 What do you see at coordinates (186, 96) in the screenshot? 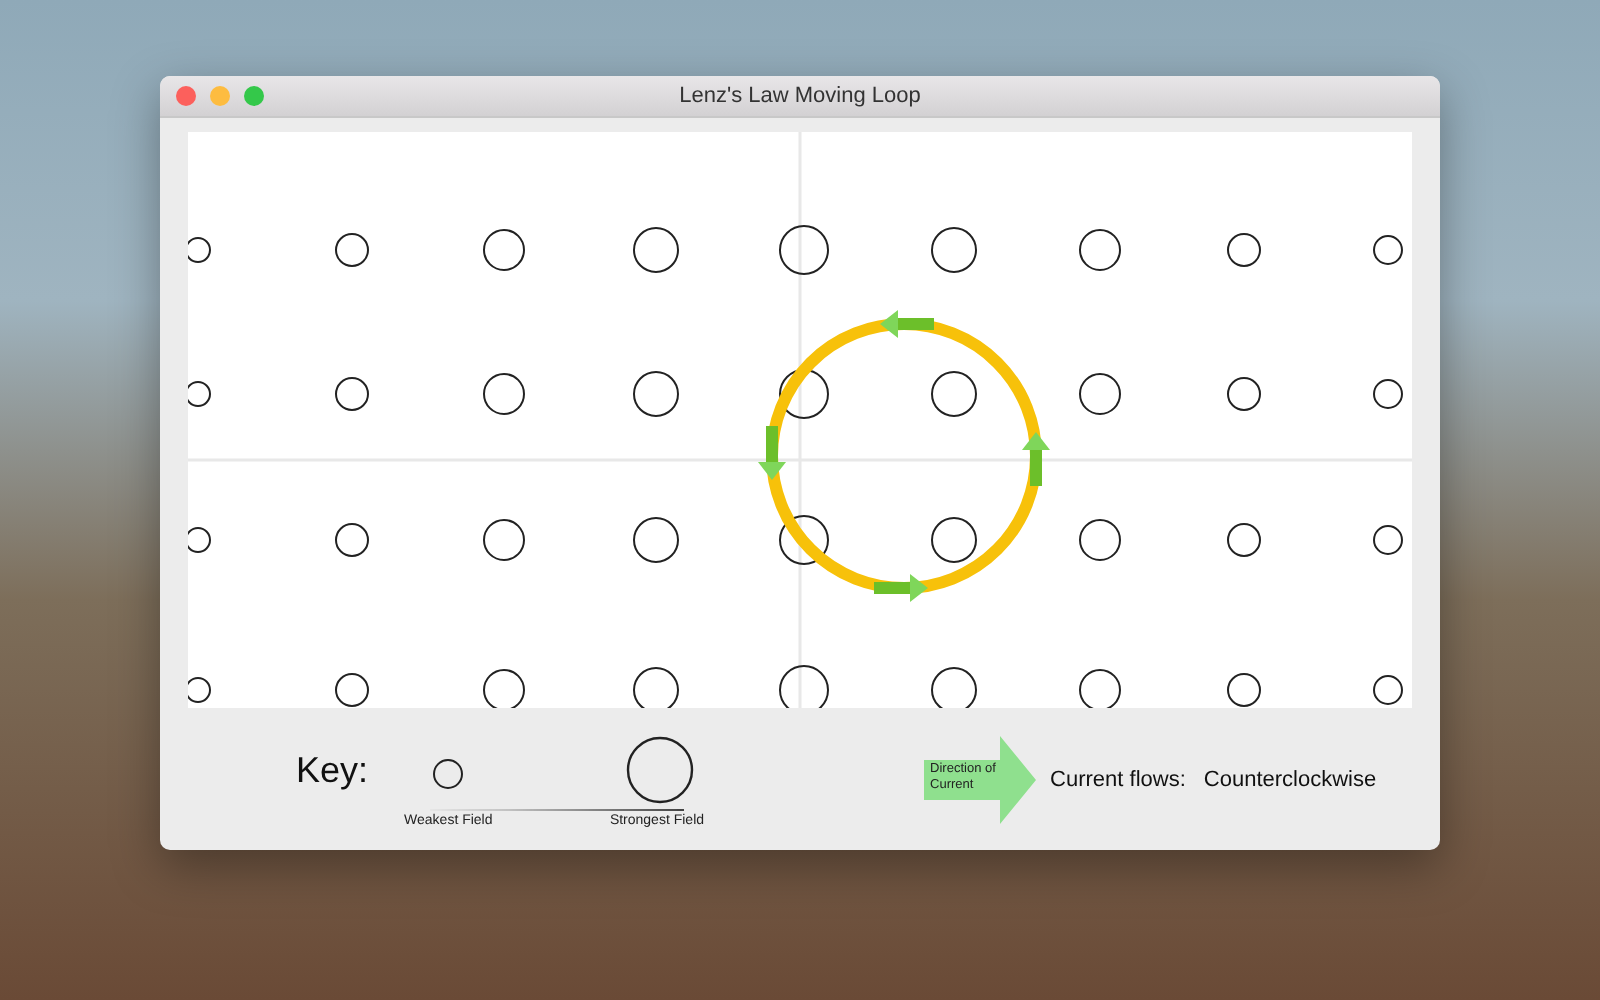
I see `close-button` at bounding box center [186, 96].